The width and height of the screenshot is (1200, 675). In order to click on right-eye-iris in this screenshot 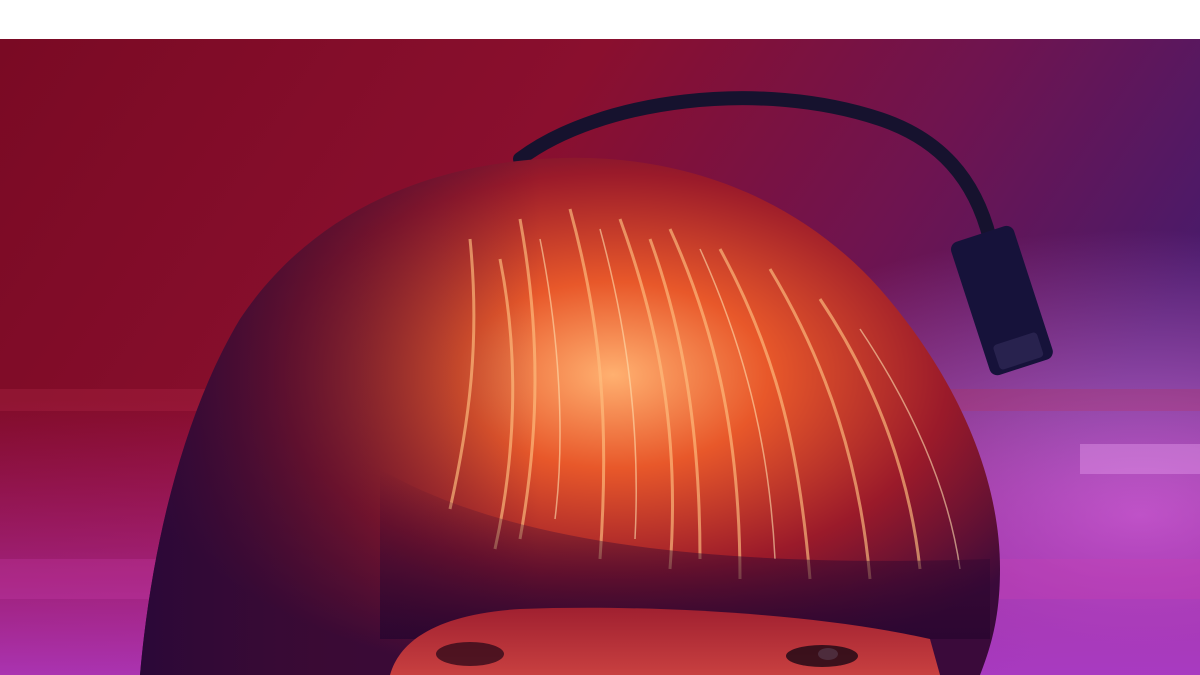, I will do `click(828, 654)`.